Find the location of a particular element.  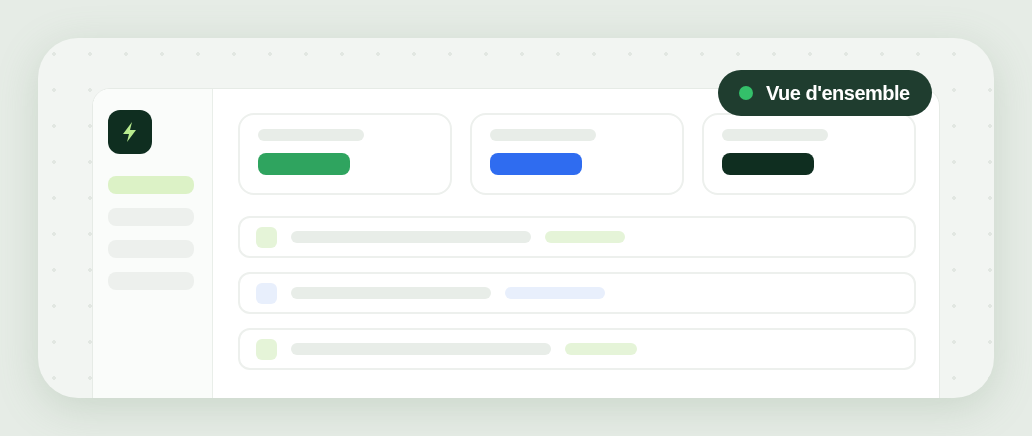

sidebar-item is located at coordinates (151, 185).